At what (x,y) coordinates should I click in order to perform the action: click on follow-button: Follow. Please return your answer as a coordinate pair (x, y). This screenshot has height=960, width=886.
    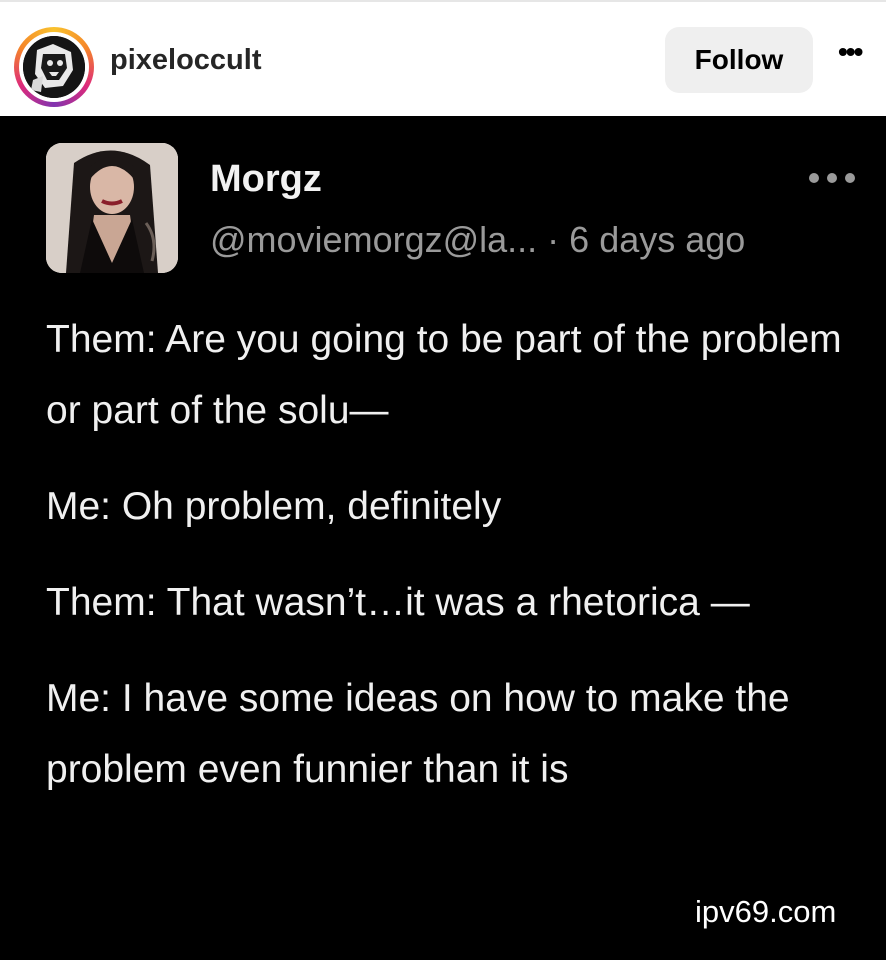
    Looking at the image, I should click on (739, 60).